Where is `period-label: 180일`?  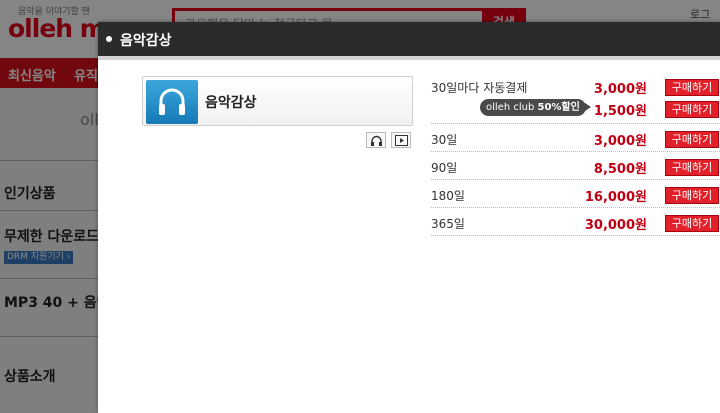 period-label: 180일 is located at coordinates (448, 196).